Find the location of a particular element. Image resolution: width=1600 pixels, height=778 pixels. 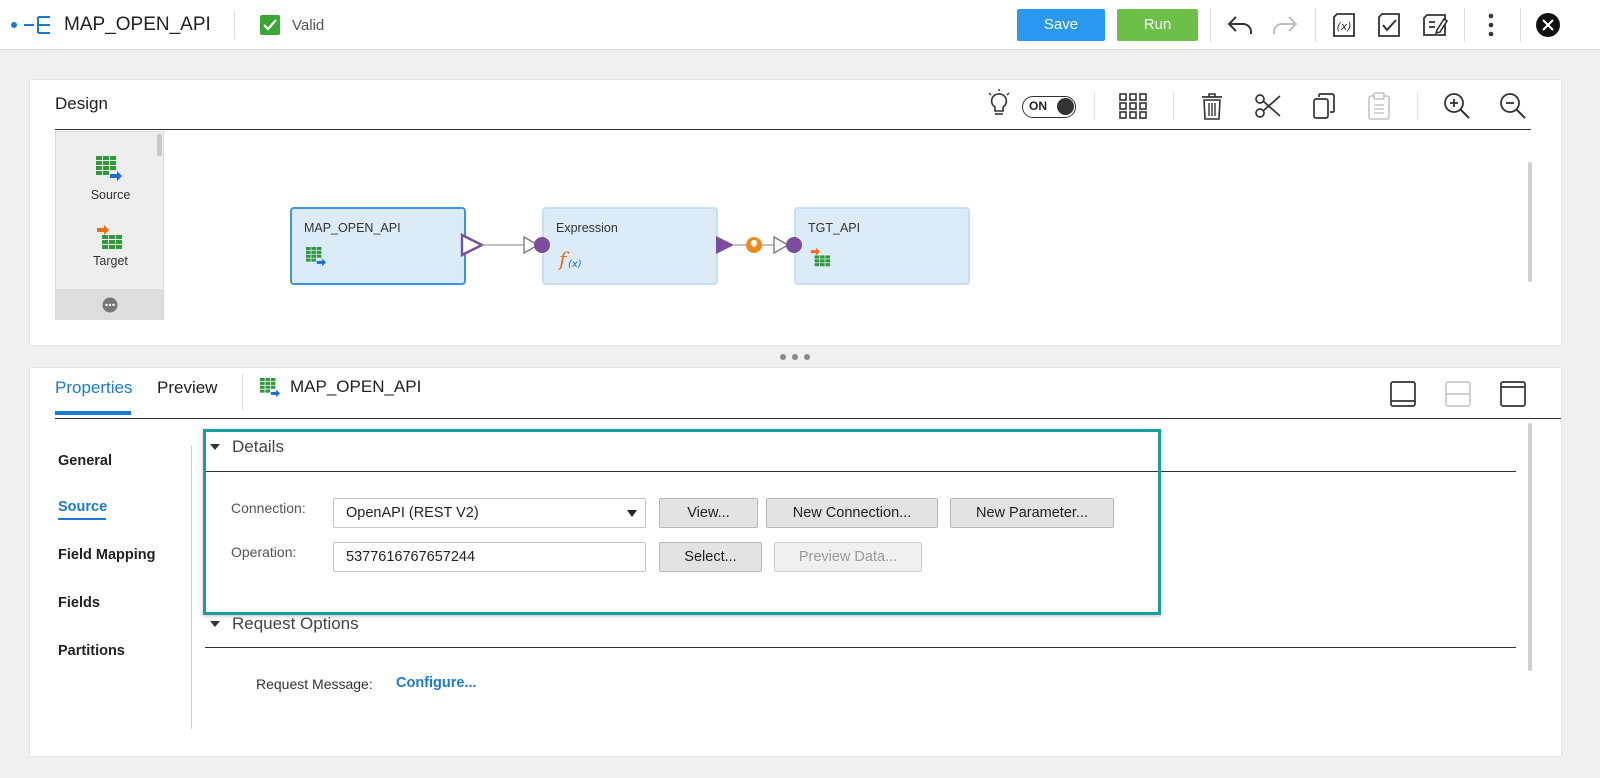

close-icon is located at coordinates (1548, 25).